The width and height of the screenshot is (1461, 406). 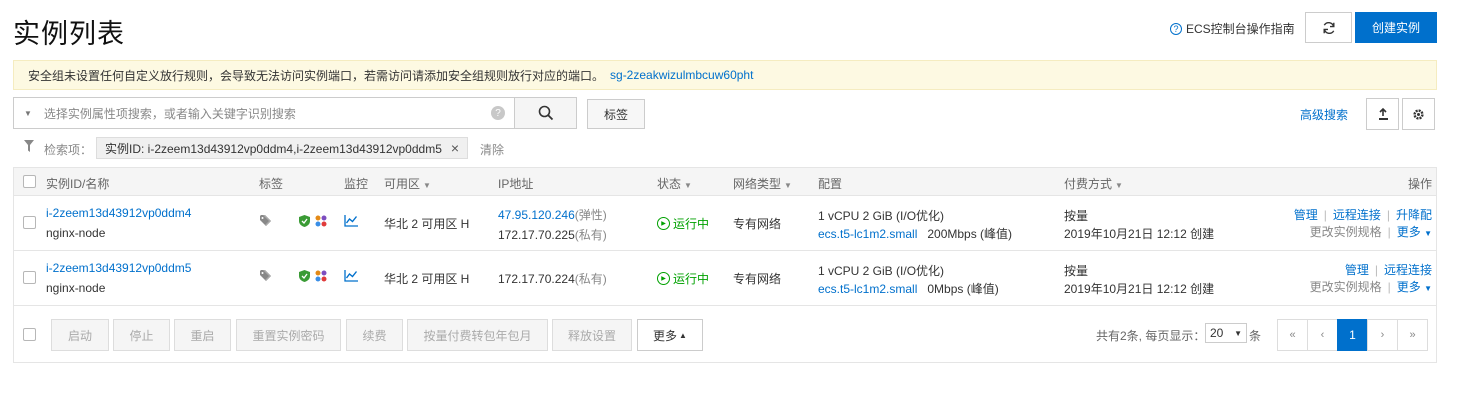 I want to click on start-button: 启动, so click(x=80, y=335).